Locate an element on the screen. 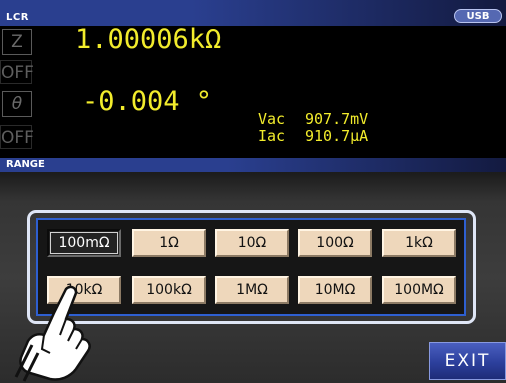  range-button-1kohm: 1kΩ is located at coordinates (419, 243).